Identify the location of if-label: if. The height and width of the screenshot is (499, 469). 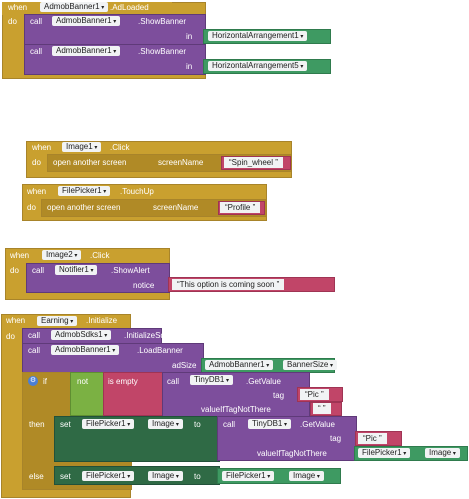
(45, 381).